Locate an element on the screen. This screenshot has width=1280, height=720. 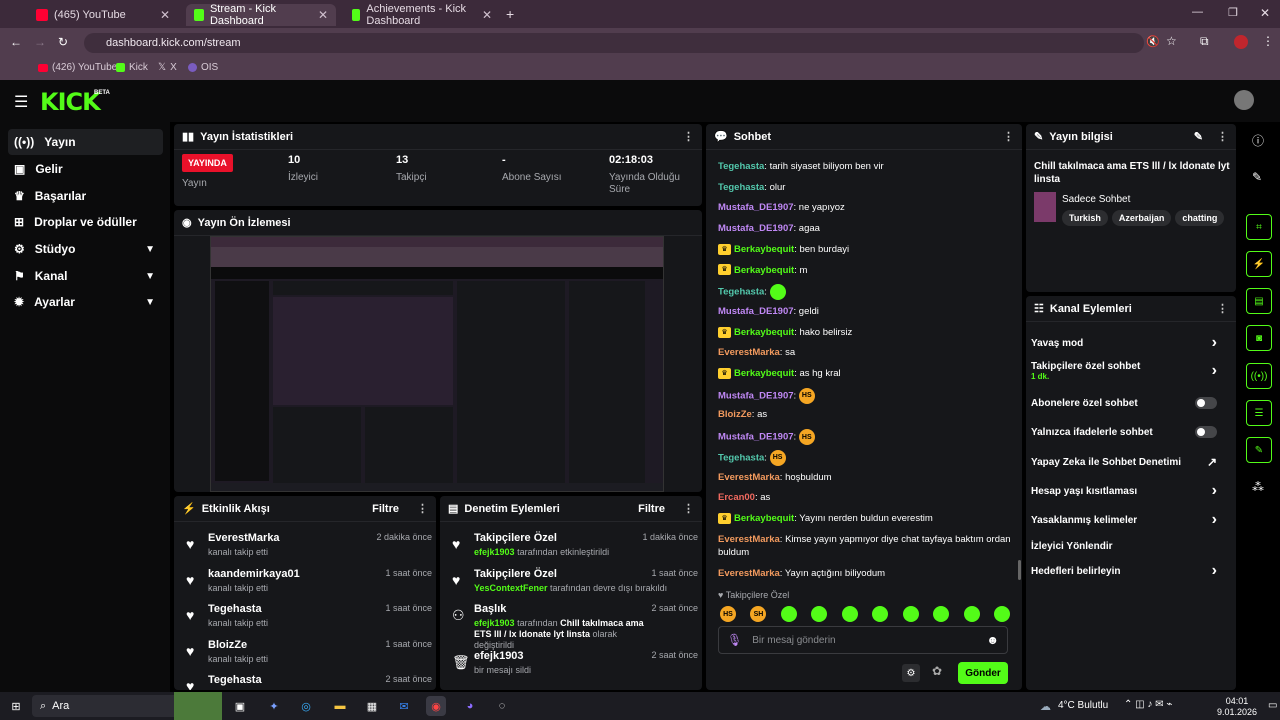
tag: Turkish is located at coordinates (1085, 218).